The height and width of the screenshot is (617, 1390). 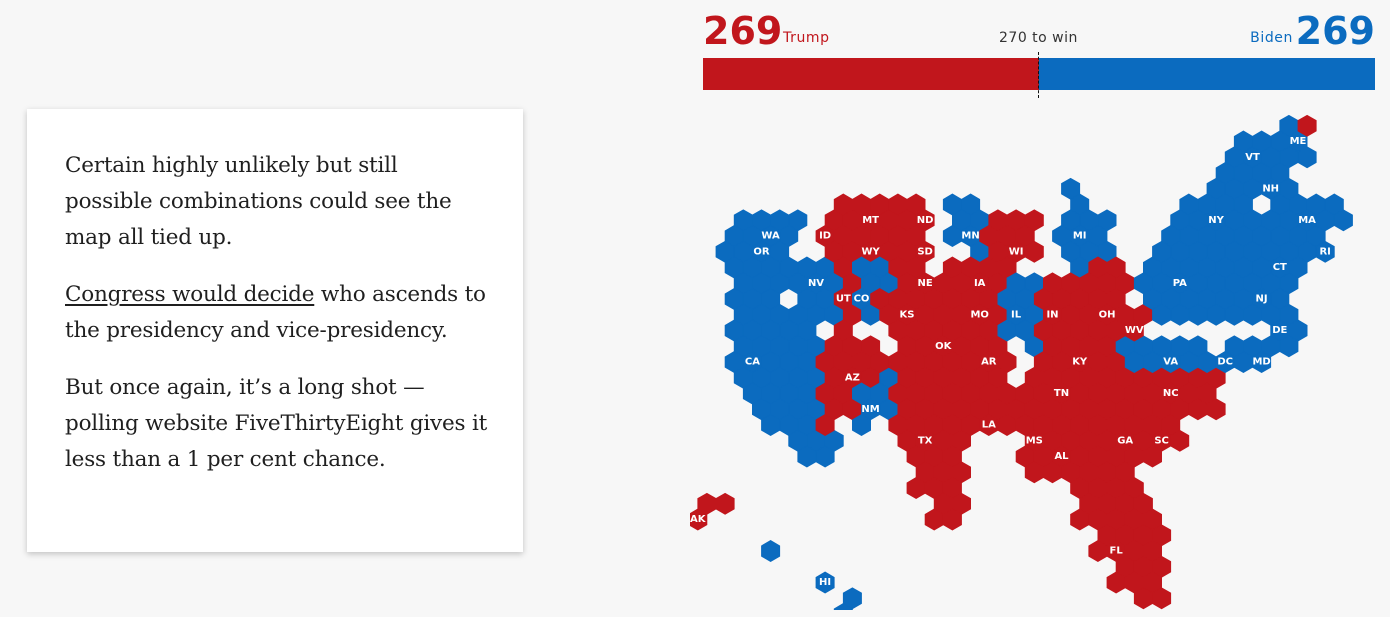 What do you see at coordinates (1307, 220) in the screenshot?
I see `state-label-ma: MA` at bounding box center [1307, 220].